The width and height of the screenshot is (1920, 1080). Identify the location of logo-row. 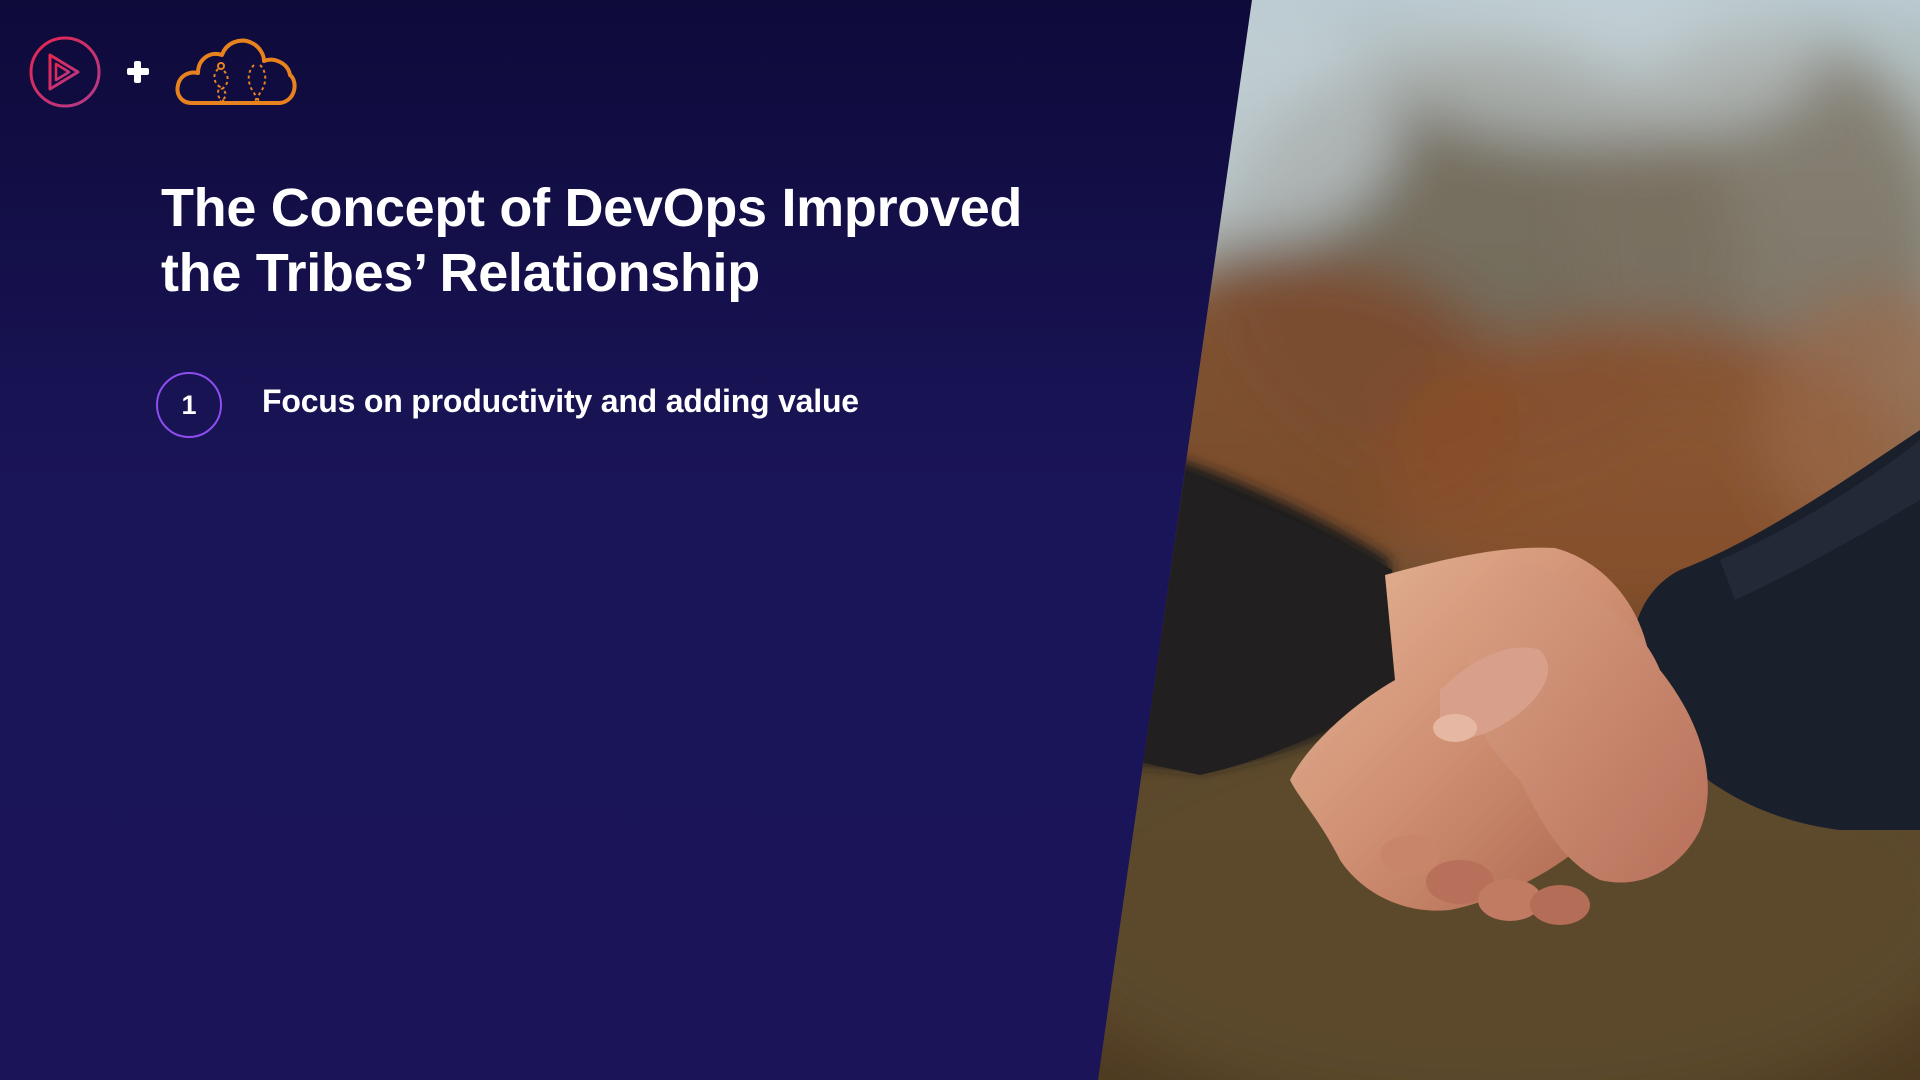
(163, 72).